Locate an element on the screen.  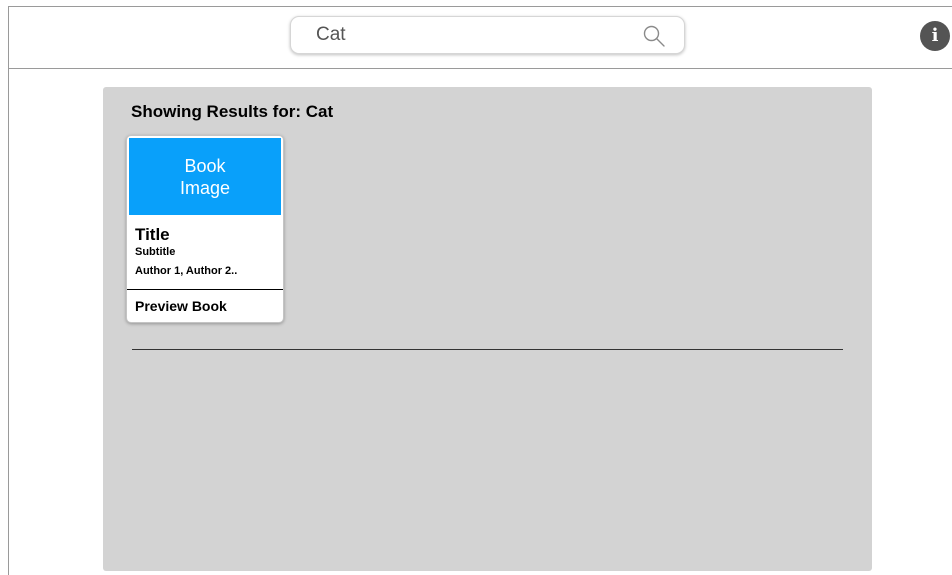
book-image-placeholder: Book Image is located at coordinates (205, 176).